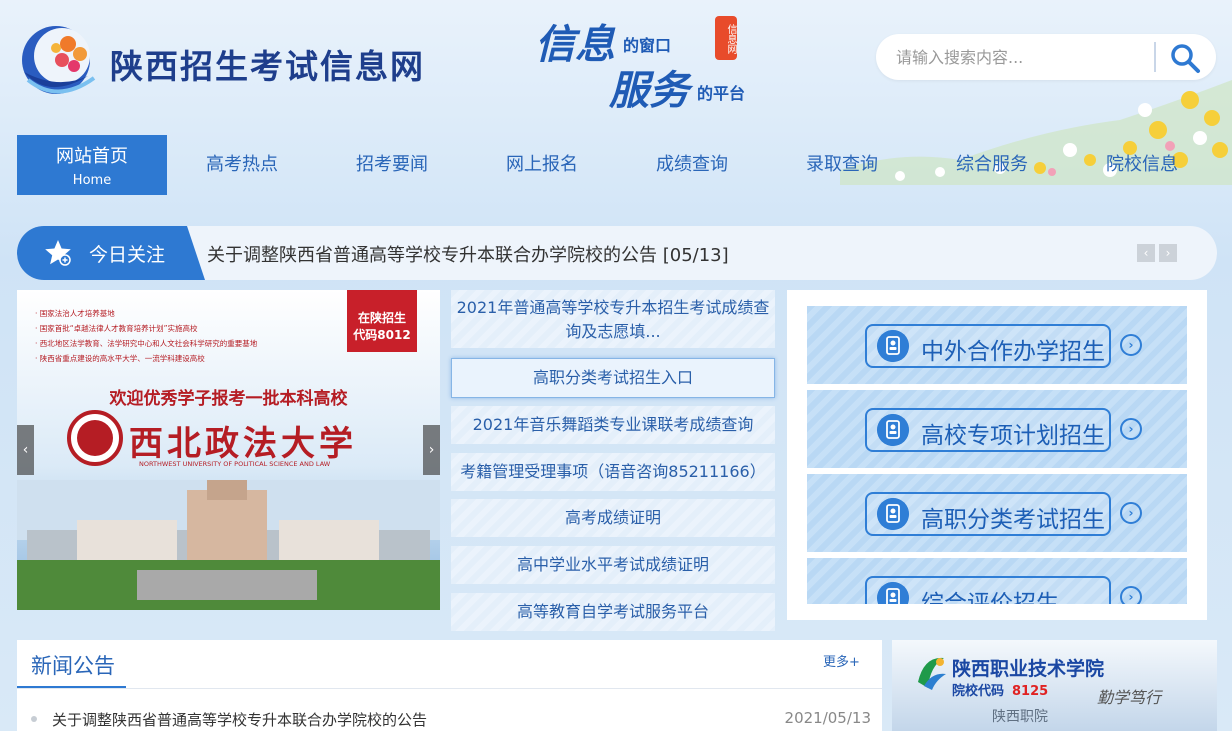 This screenshot has width=1232, height=731. I want to click on mid-link-gaokao-certificate: 高考成绩证明, so click(613, 518).